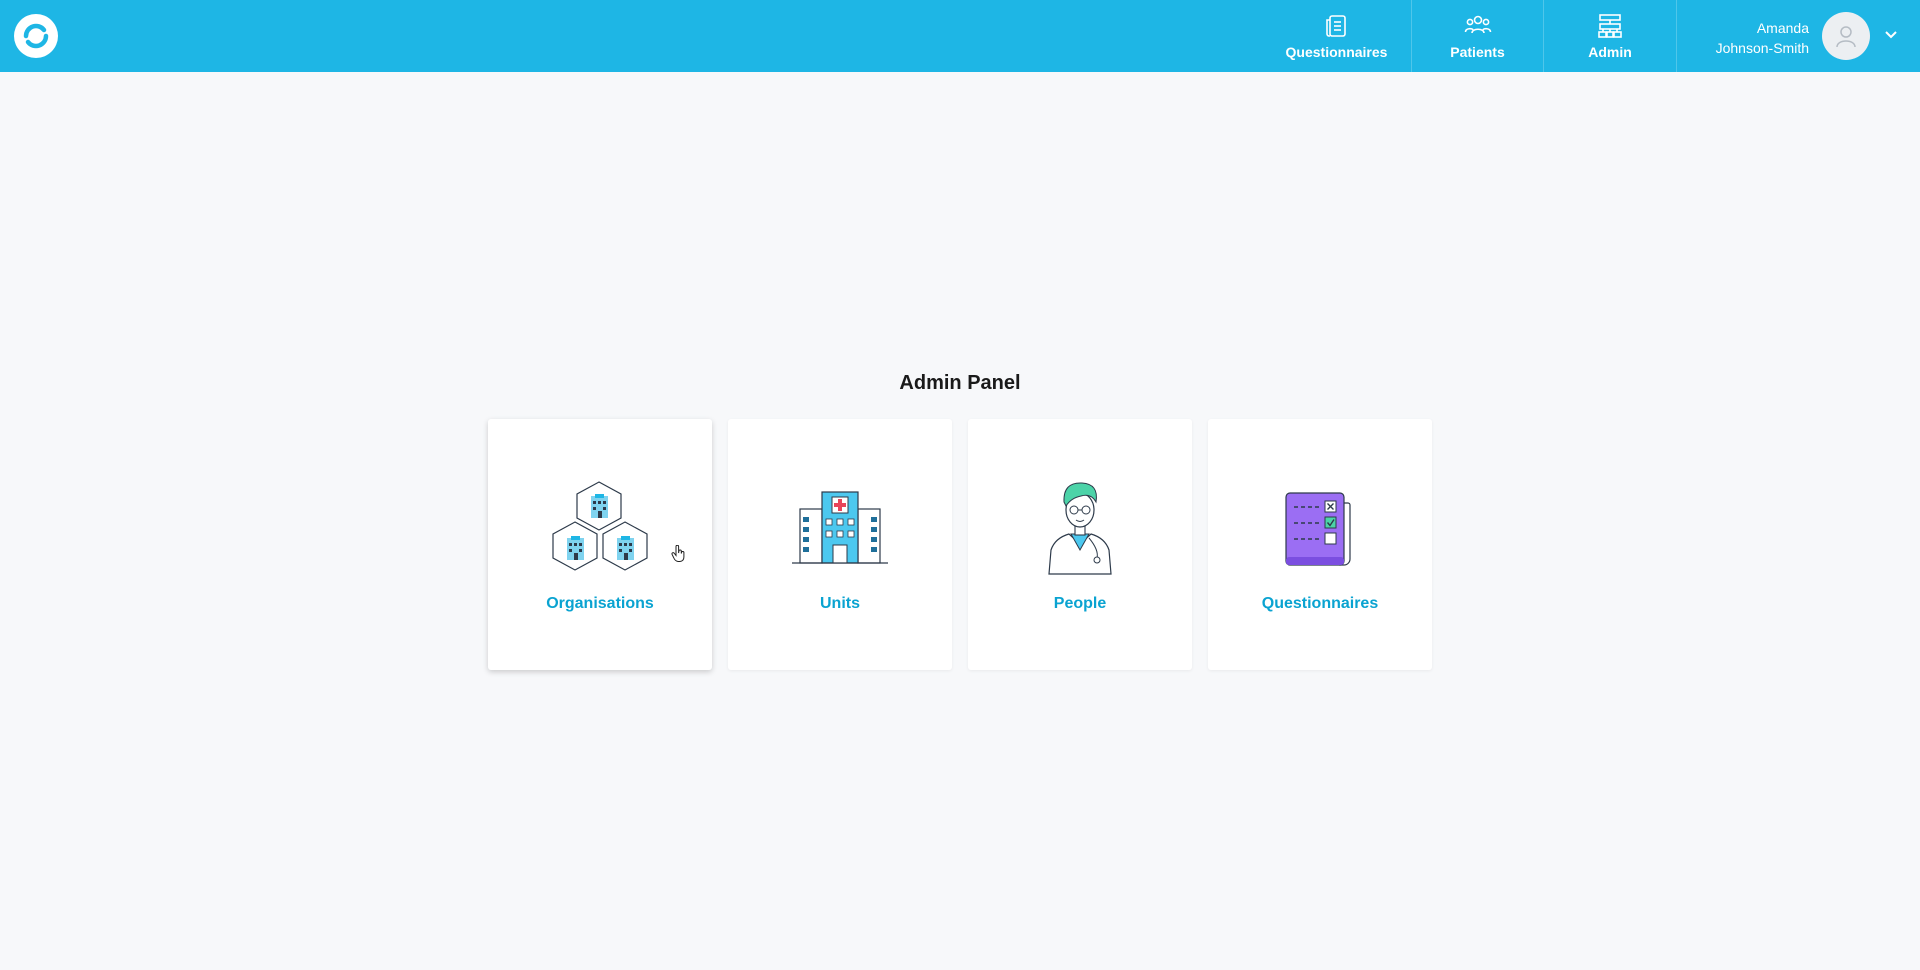  I want to click on doctor-person-icon, so click(1080, 528).